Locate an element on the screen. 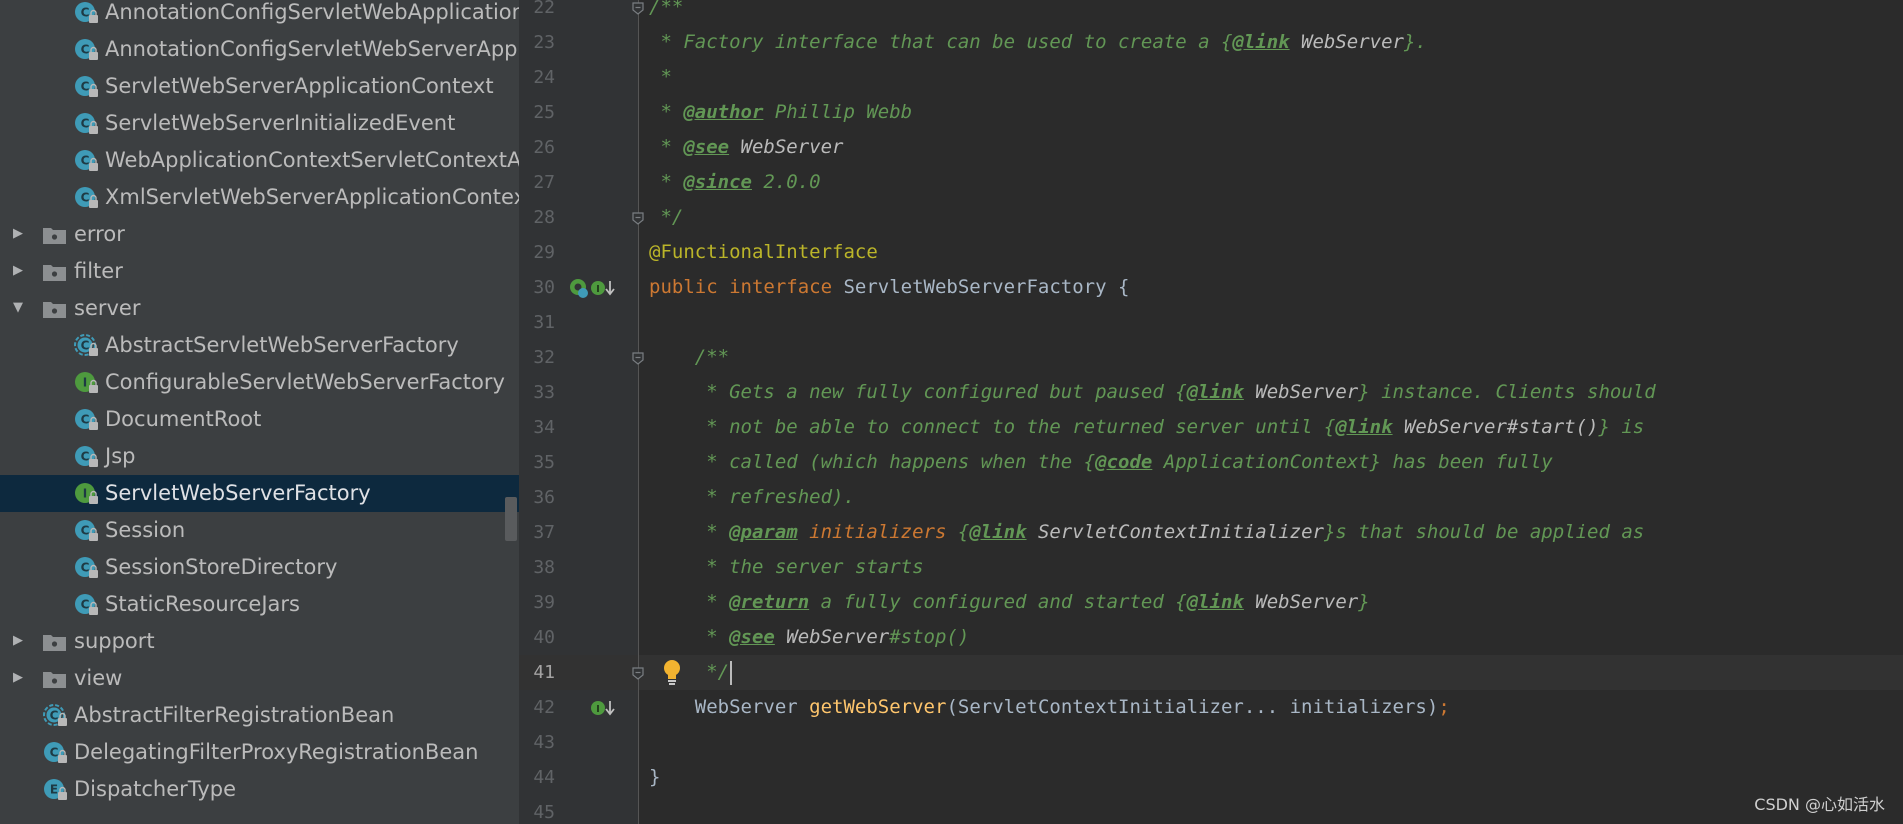 The width and height of the screenshot is (1903, 824). tree-class-row: C DelegatingFilterProxyRegistrationBean is located at coordinates (259, 752).